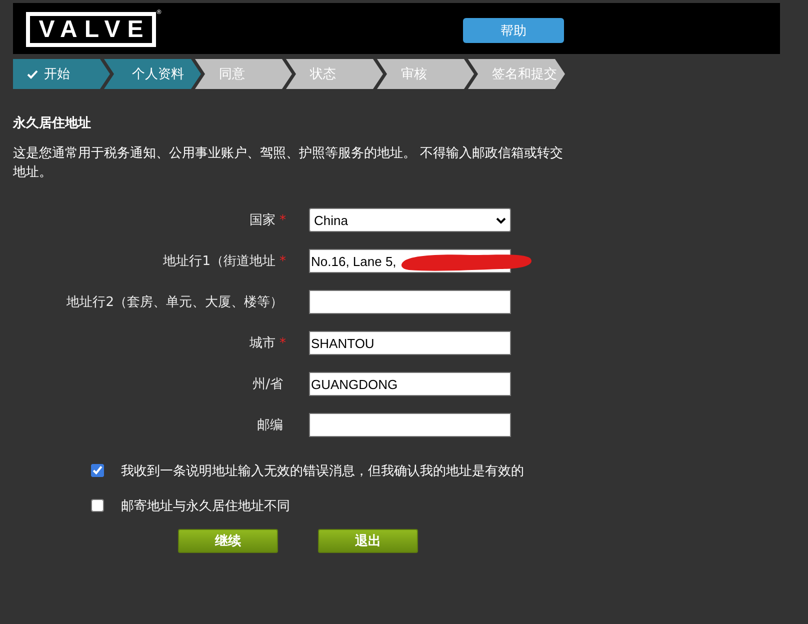 This screenshot has width=808, height=624. Describe the element at coordinates (205, 507) in the screenshot. I see `checkbox-label: 邮寄地址与永久居住地址不同` at that location.